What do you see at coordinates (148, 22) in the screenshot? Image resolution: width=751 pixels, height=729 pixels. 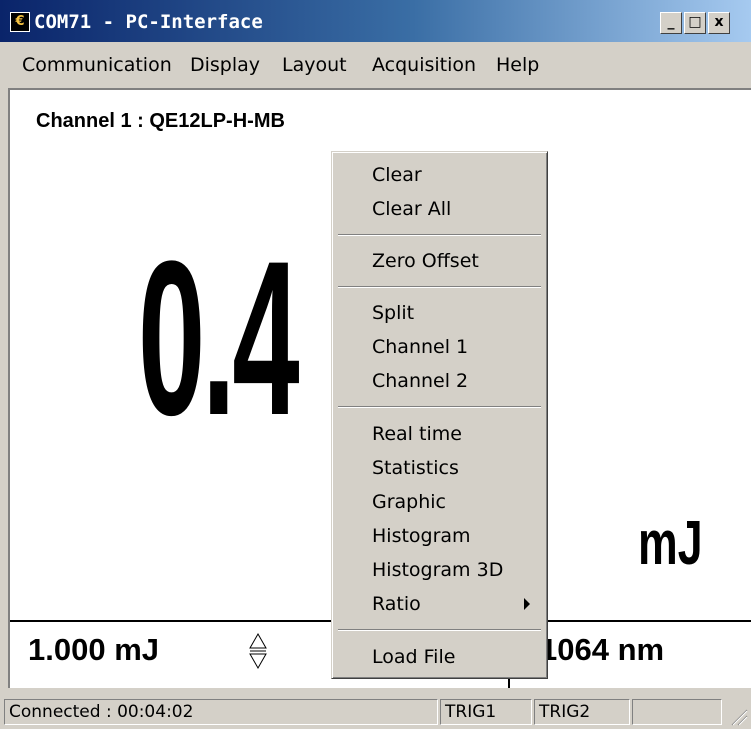 I see `window-title: COM71 - PC-Interface` at bounding box center [148, 22].